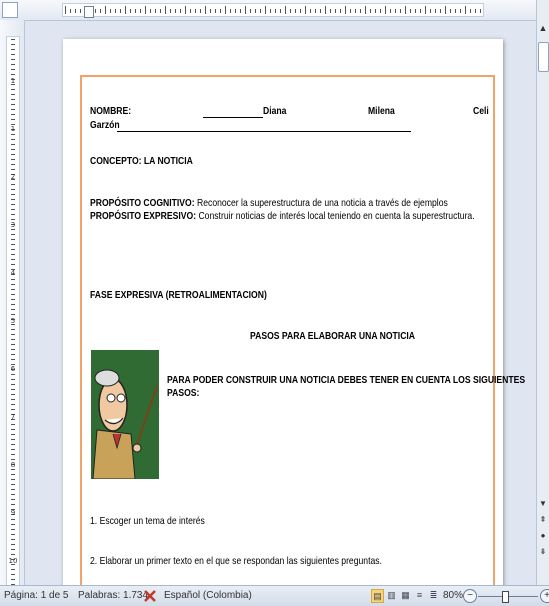  I want to click on browse-object-icon: ●, so click(543, 536).